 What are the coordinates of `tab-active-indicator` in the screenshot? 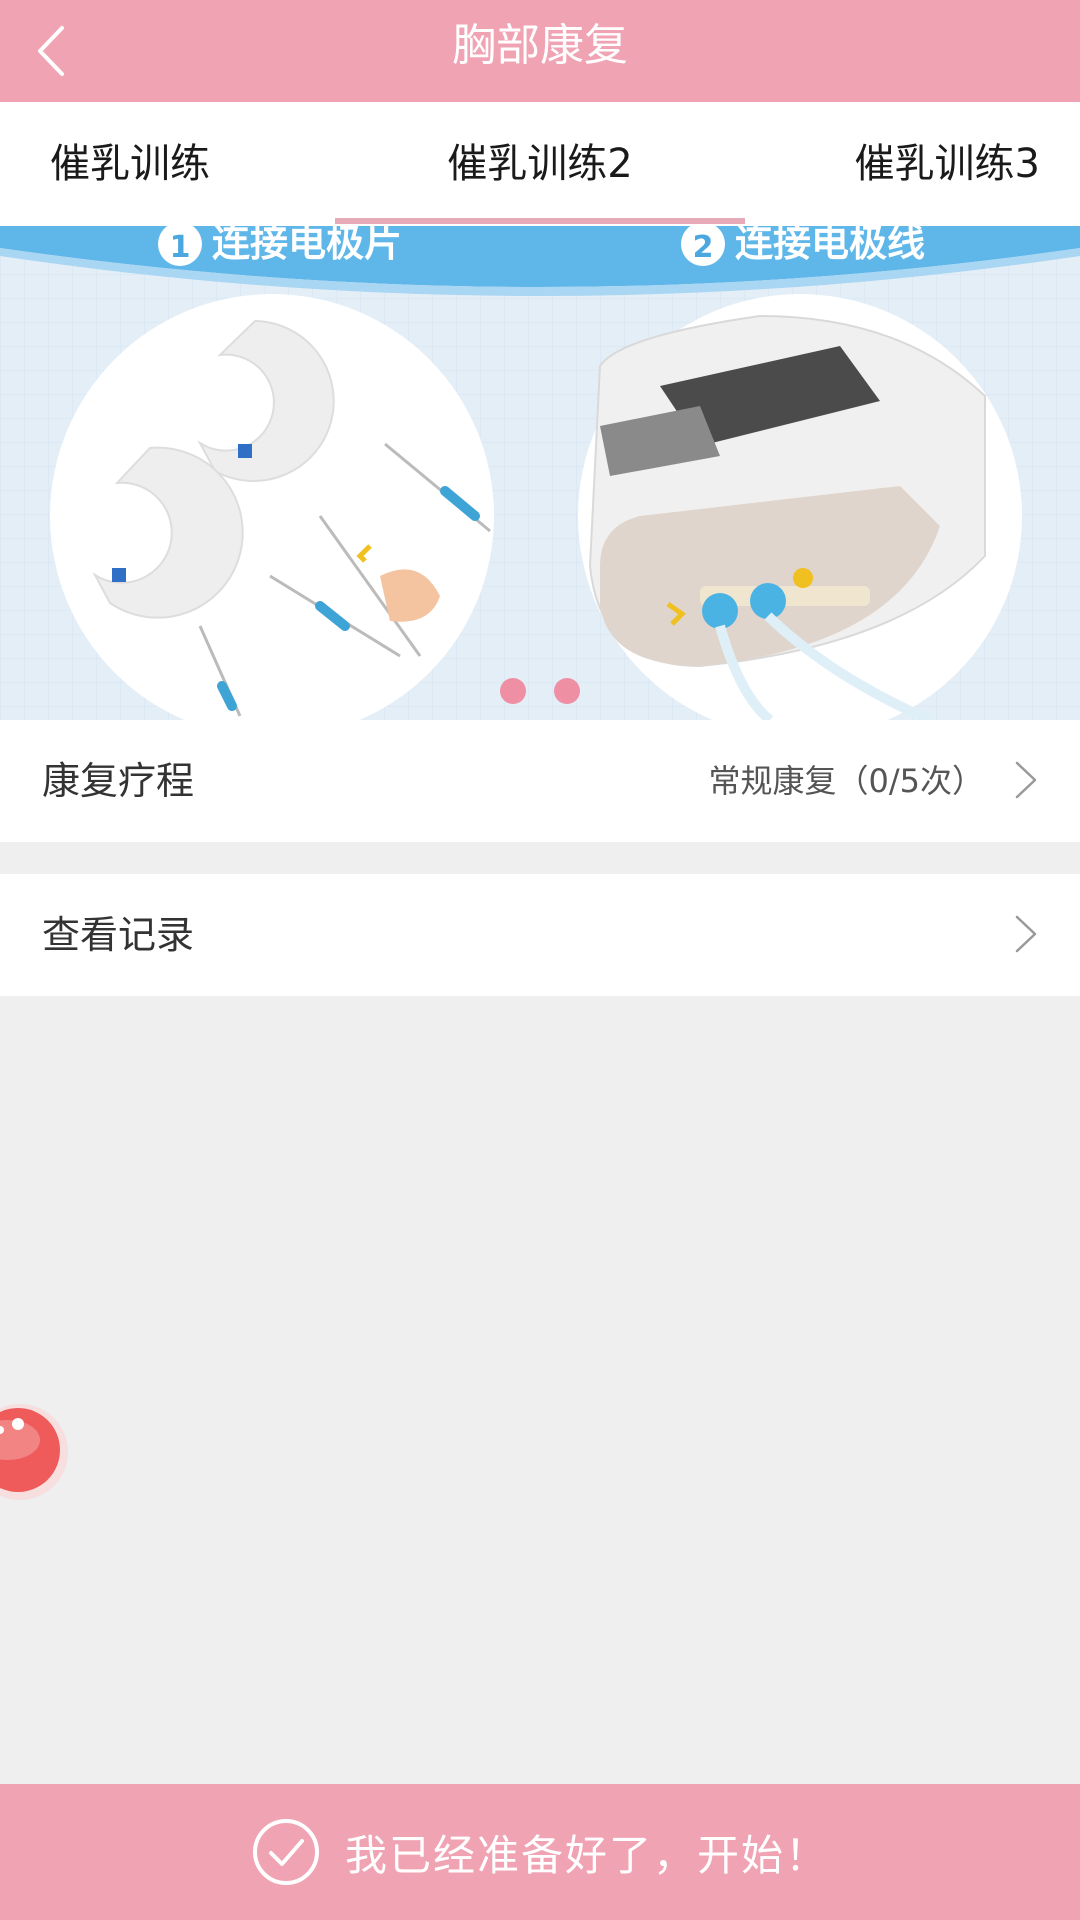 It's located at (540, 221).